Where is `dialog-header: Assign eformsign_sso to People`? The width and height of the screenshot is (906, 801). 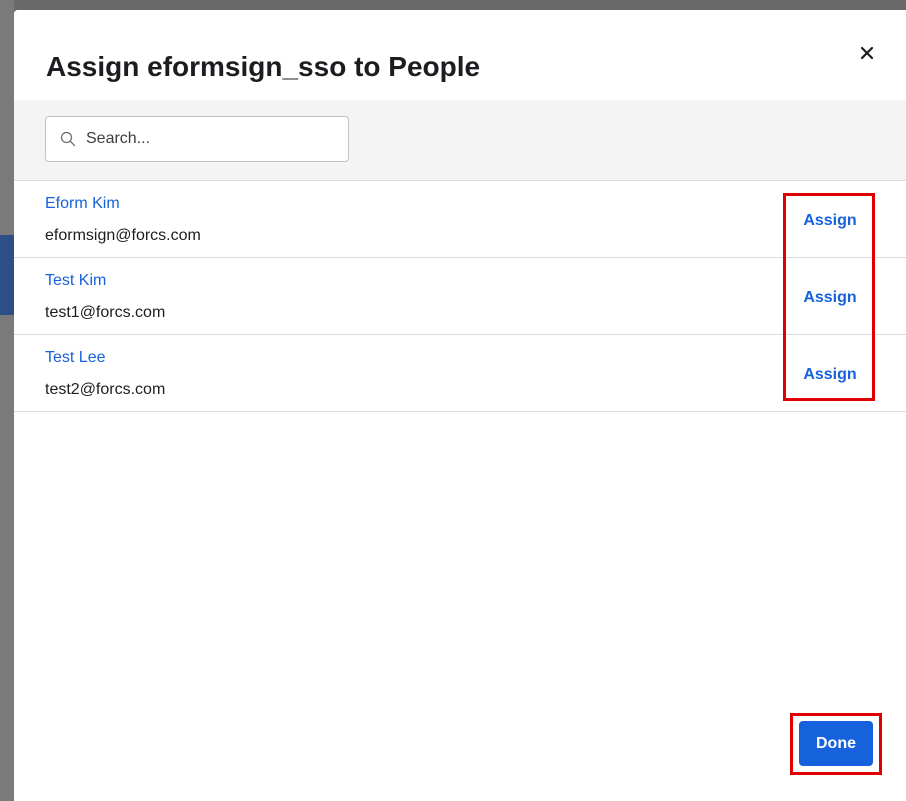 dialog-header: Assign eformsign_sso to People is located at coordinates (460, 55).